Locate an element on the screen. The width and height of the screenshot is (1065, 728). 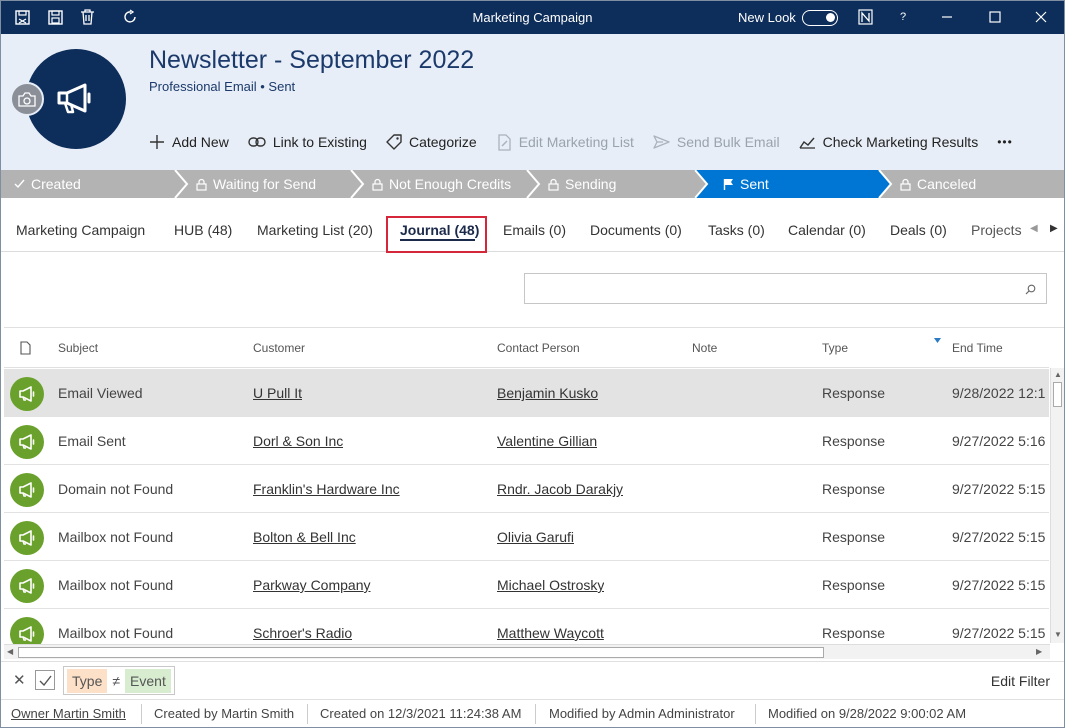
col-customer: Customer is located at coordinates (279, 348).